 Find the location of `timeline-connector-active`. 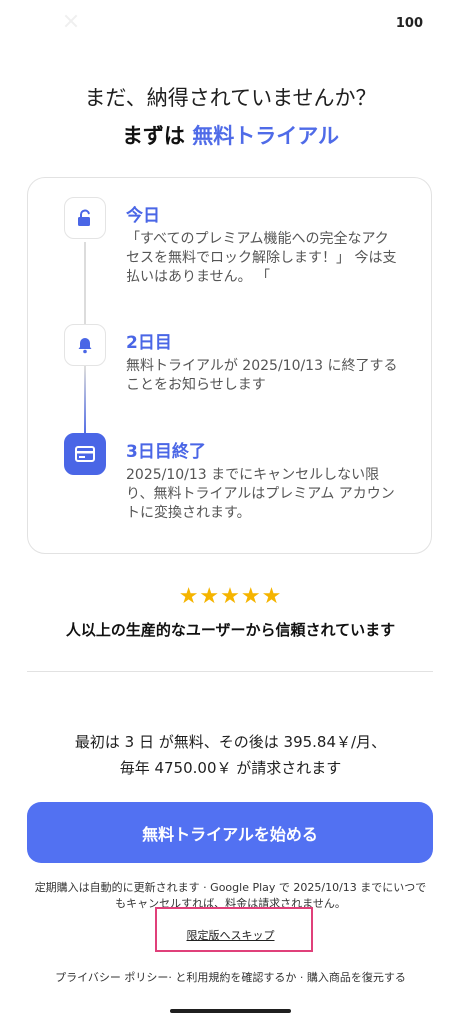

timeline-connector-active is located at coordinates (85, 403).